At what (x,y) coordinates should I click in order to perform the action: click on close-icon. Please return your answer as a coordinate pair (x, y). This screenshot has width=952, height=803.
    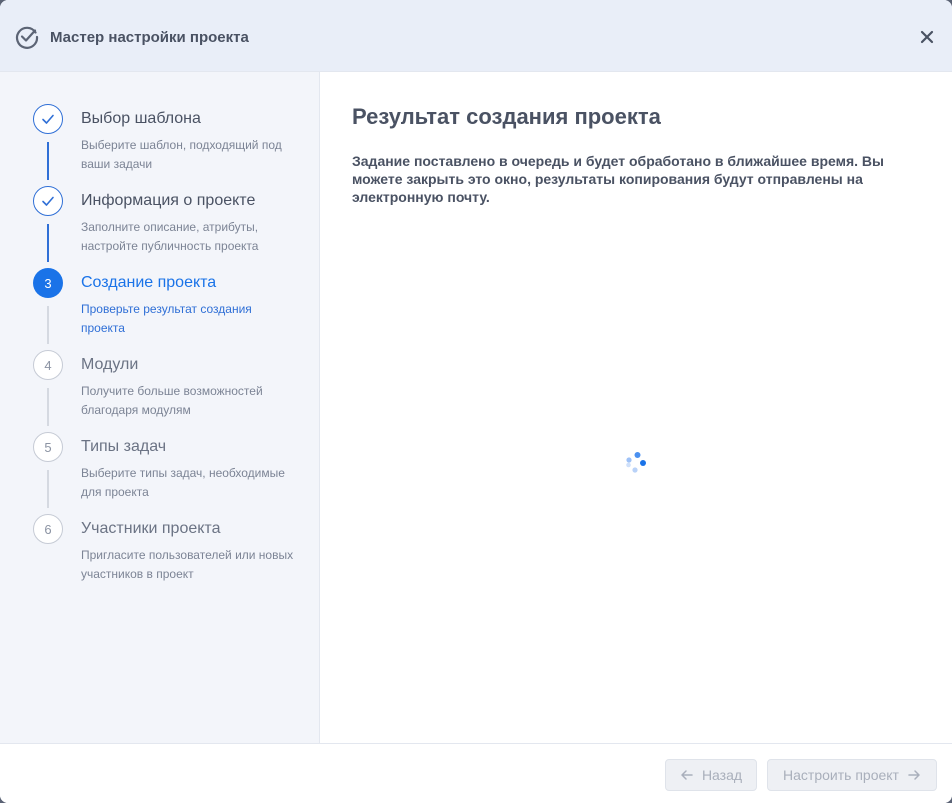
    Looking at the image, I should click on (927, 37).